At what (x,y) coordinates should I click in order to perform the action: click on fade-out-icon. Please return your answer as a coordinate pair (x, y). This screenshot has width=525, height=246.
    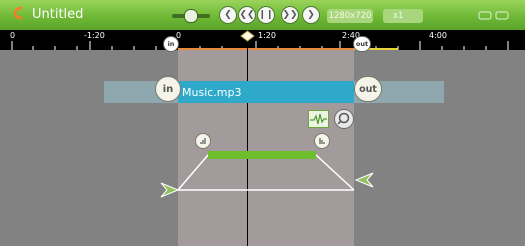
    Looking at the image, I should click on (322, 141).